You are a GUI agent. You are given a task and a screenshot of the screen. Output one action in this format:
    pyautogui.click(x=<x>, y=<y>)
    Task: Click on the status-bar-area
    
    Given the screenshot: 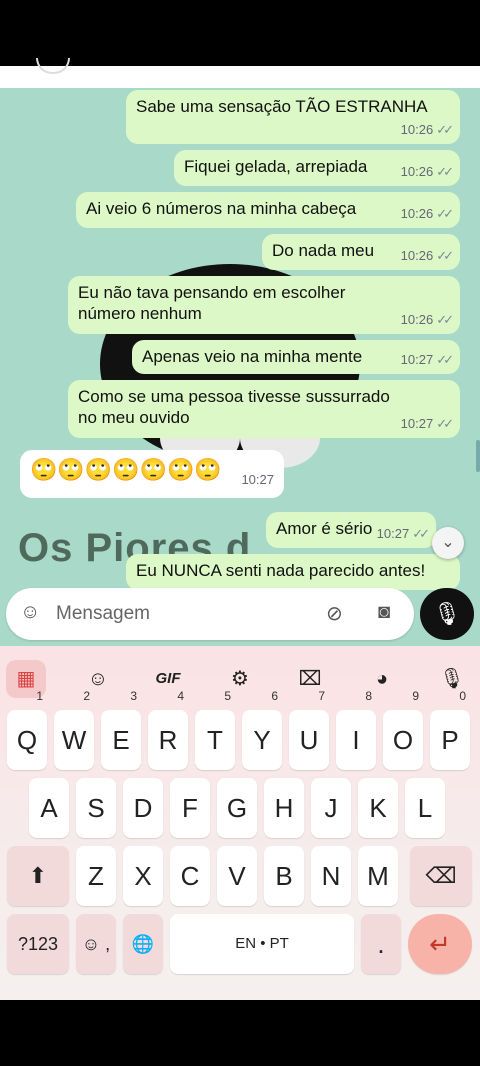 What is the action you would take?
    pyautogui.click(x=240, y=33)
    